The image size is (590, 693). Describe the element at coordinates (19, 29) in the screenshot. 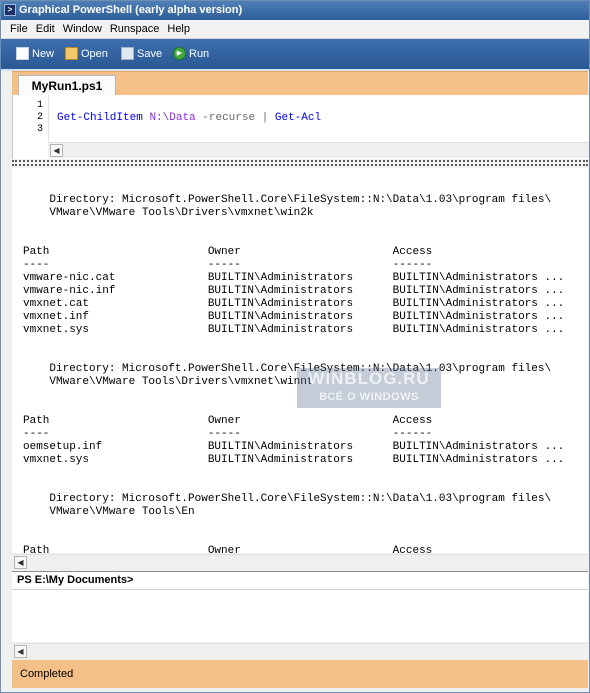

I see `menu-file: File` at that location.